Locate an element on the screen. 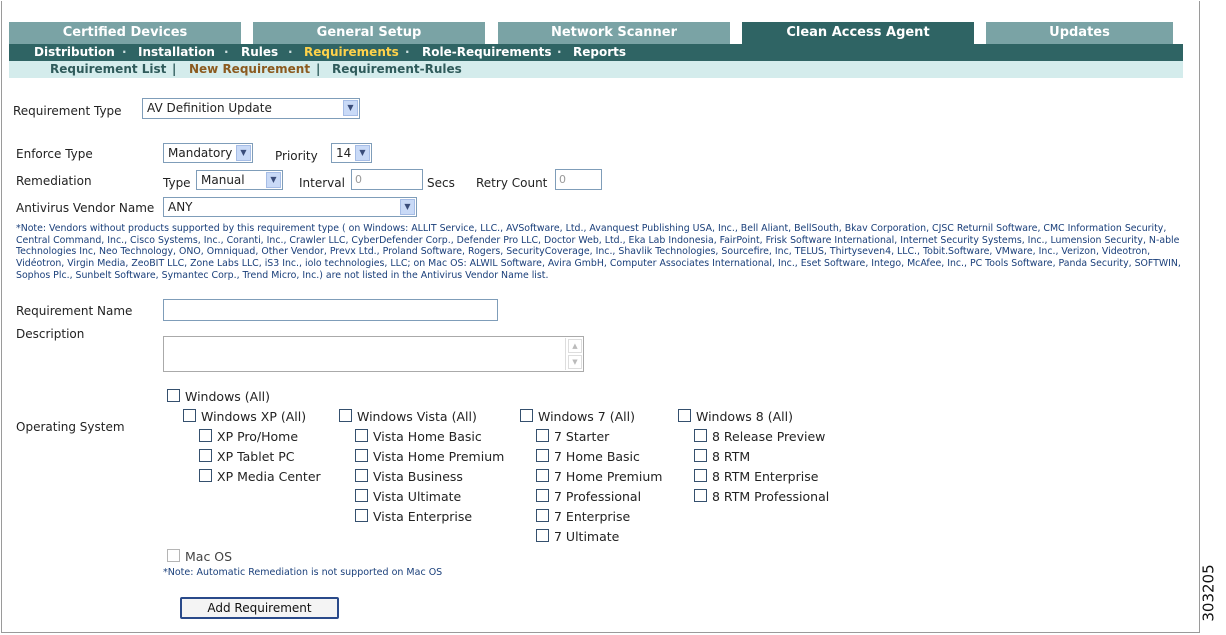 The image size is (1226, 635). tab-clean-access-agent: Clean Access Agent is located at coordinates (858, 33).